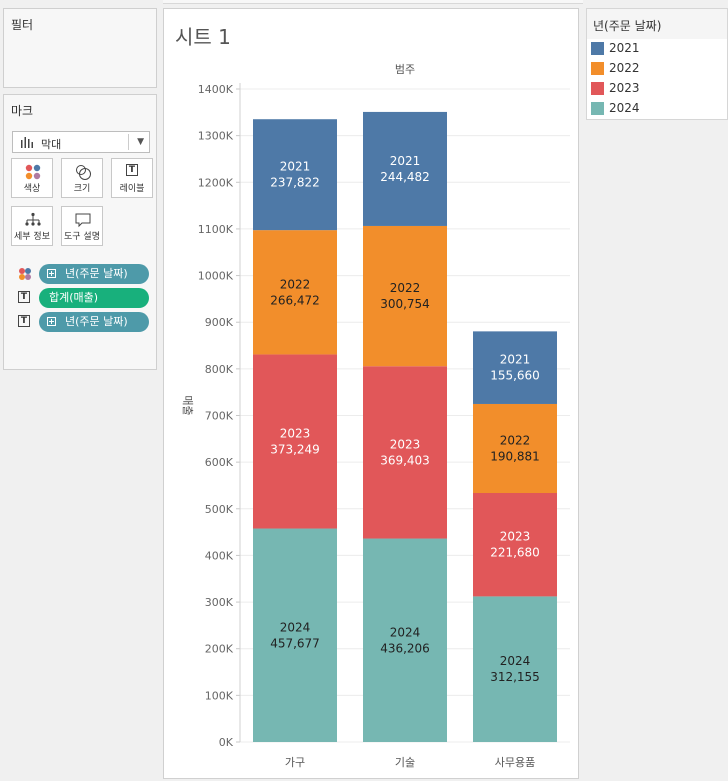 Image resolution: width=728 pixels, height=781 pixels. I want to click on y-tick-label: 1200K, so click(216, 182).